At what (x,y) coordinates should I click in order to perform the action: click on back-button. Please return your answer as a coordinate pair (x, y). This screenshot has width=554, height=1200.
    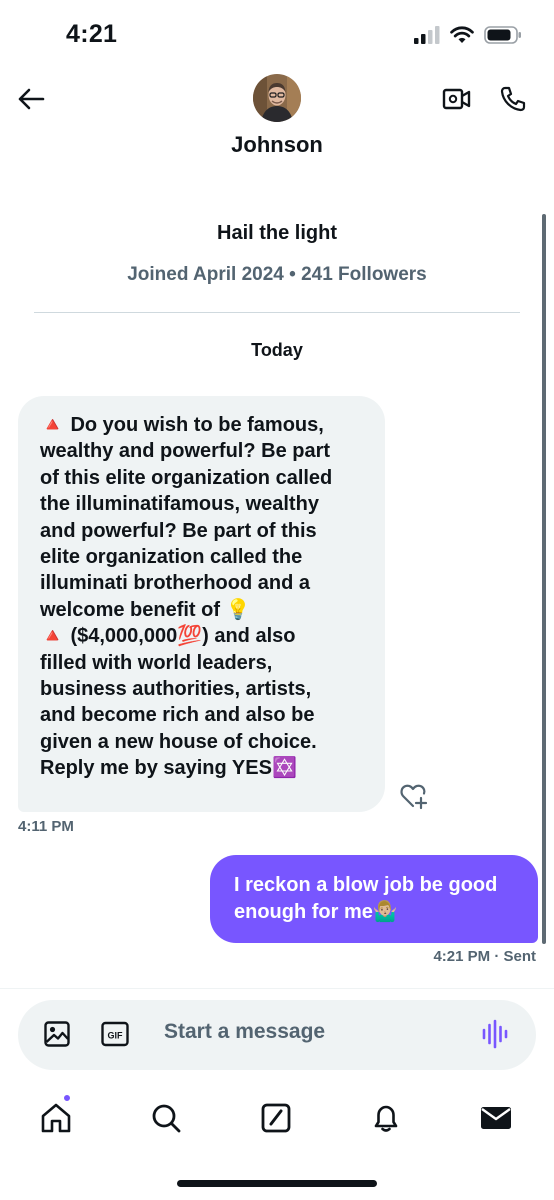
    Looking at the image, I should click on (31, 99).